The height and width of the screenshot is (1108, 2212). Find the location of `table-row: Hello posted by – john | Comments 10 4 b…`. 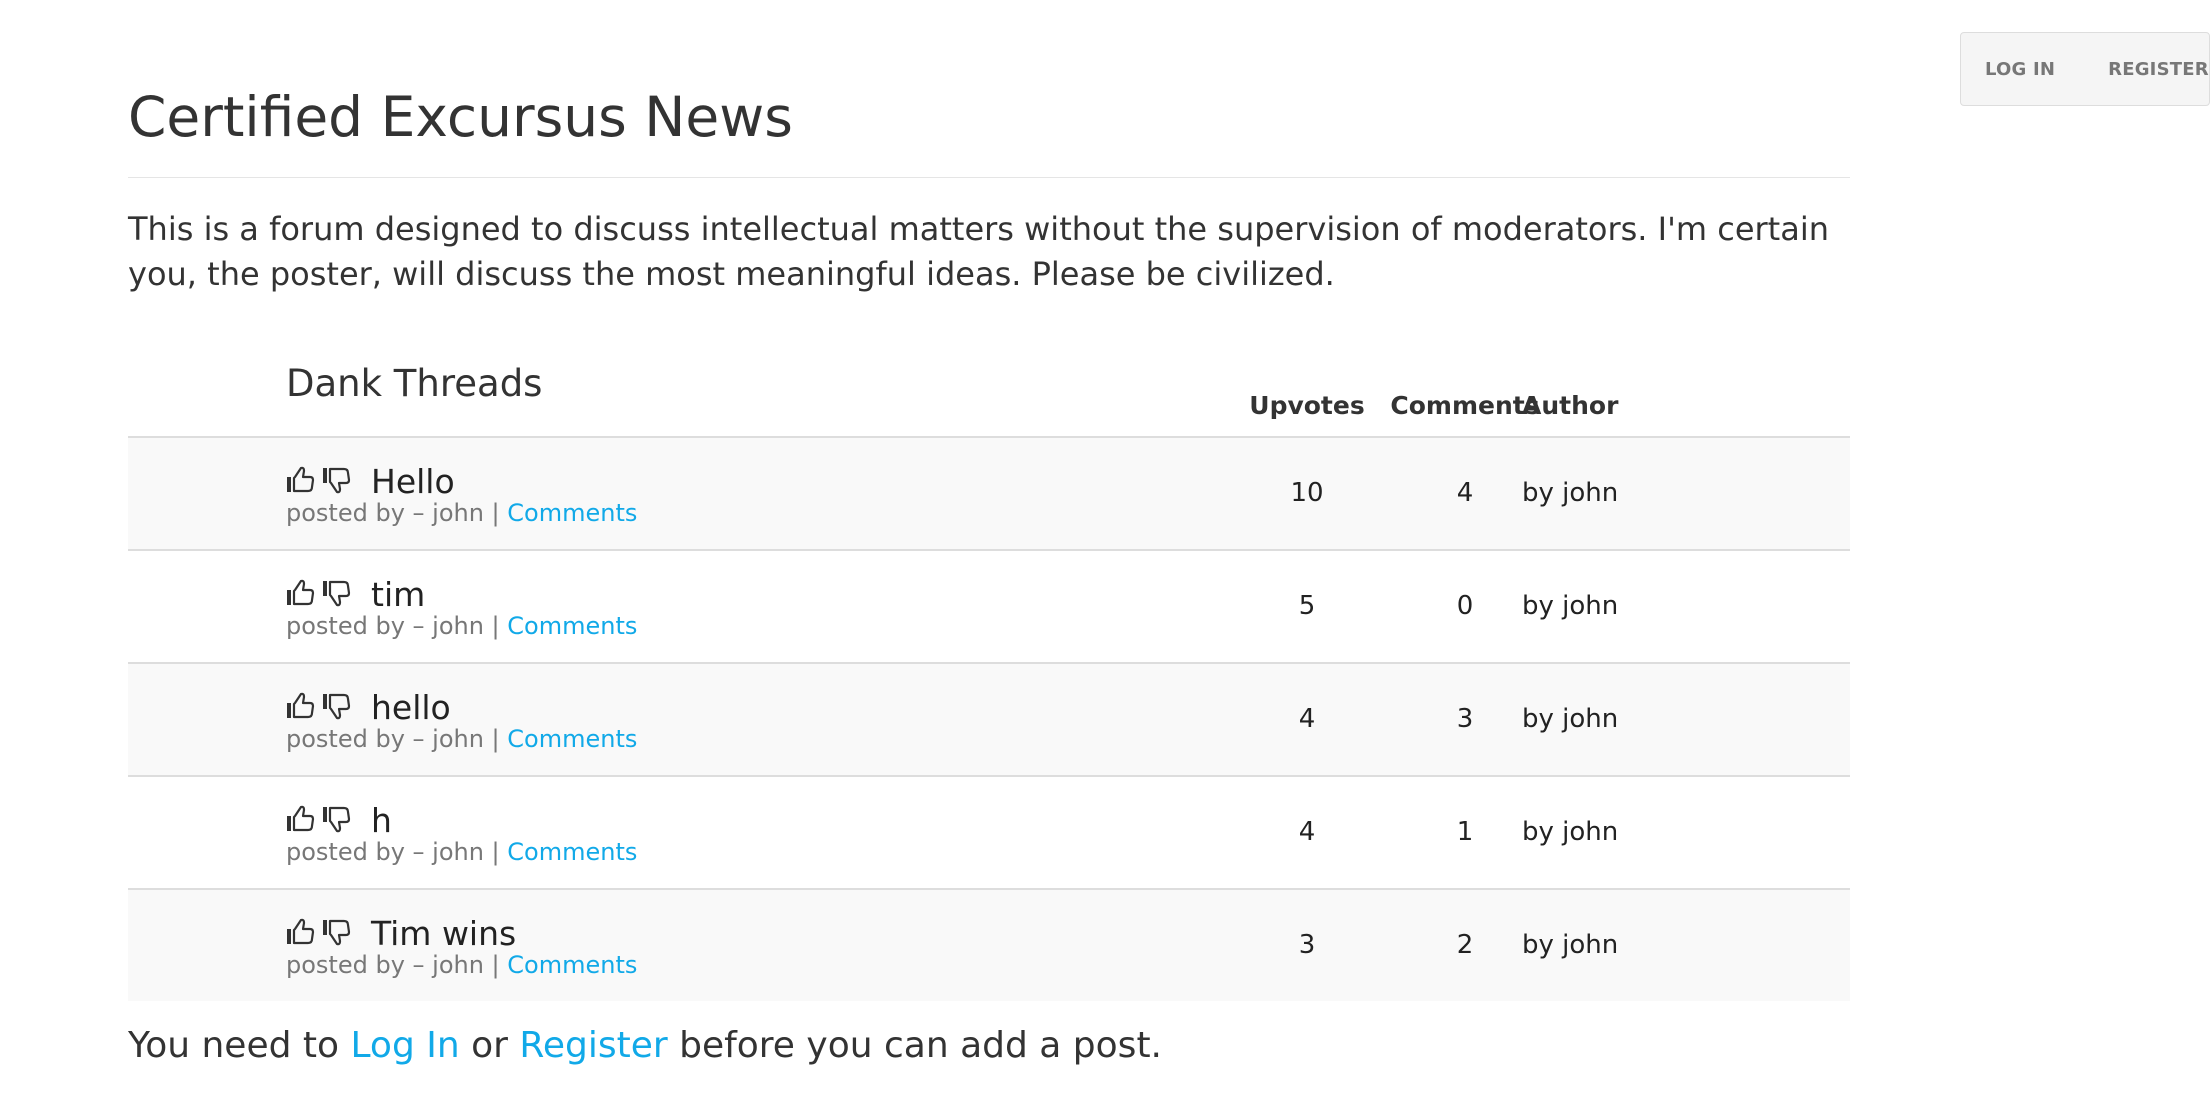

table-row: Hello posted by – john | Comments 10 4 b… is located at coordinates (989, 494).